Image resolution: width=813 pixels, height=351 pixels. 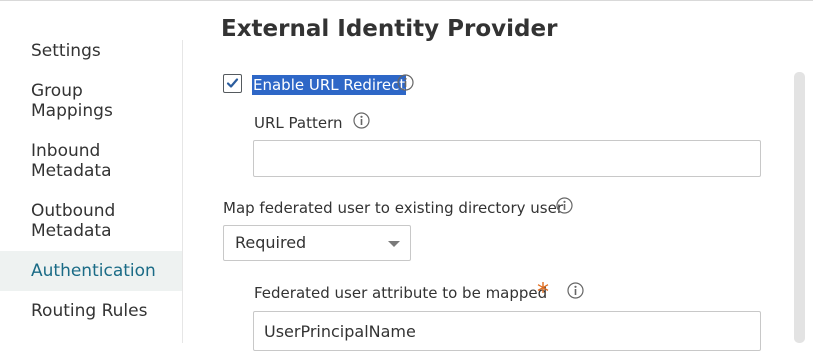 I want to click on sidebar-item-group-mappings: Group Mappings, so click(x=91, y=101).